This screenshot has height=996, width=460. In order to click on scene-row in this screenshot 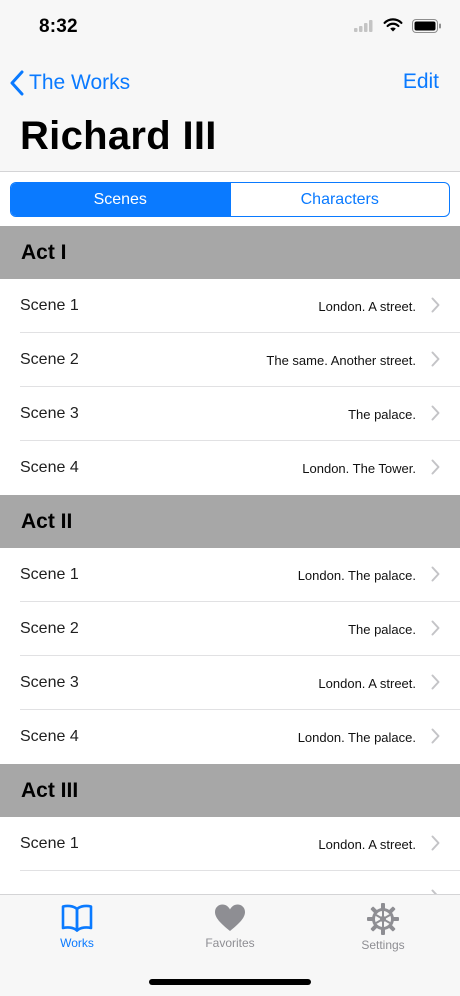, I will do `click(230, 882)`.